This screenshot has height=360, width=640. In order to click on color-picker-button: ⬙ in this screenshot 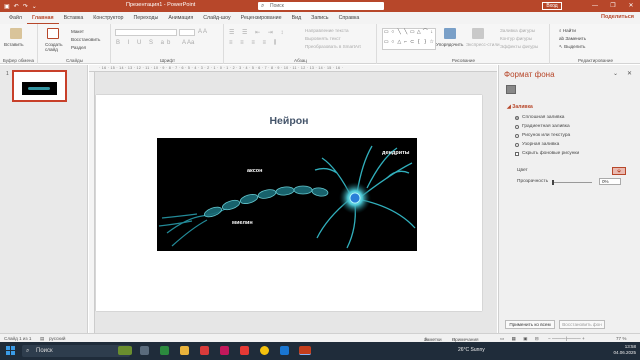, I will do `click(619, 171)`.